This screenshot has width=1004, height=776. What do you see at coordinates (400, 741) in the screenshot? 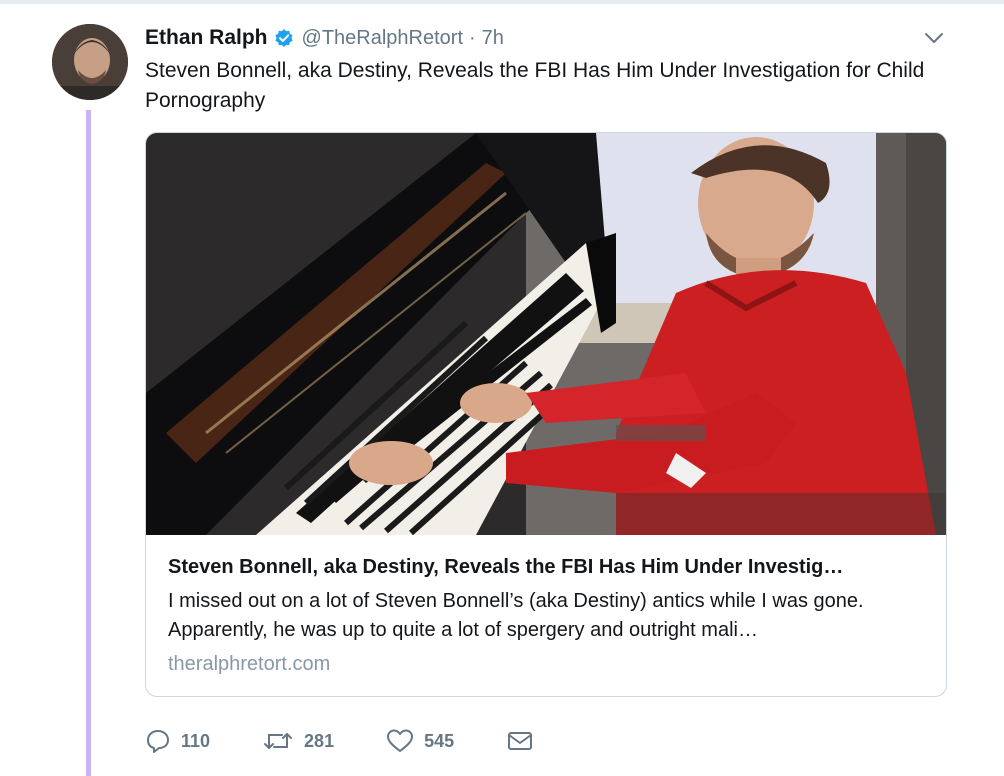
I see `heart-icon` at bounding box center [400, 741].